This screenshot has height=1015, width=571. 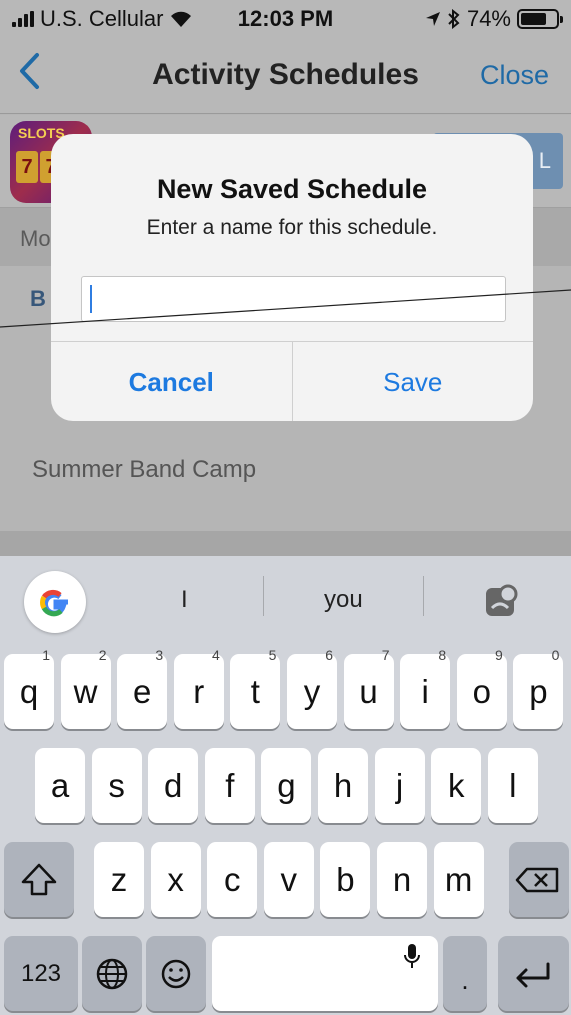 What do you see at coordinates (285, 598) in the screenshot?
I see `suggestion-bar: I you` at bounding box center [285, 598].